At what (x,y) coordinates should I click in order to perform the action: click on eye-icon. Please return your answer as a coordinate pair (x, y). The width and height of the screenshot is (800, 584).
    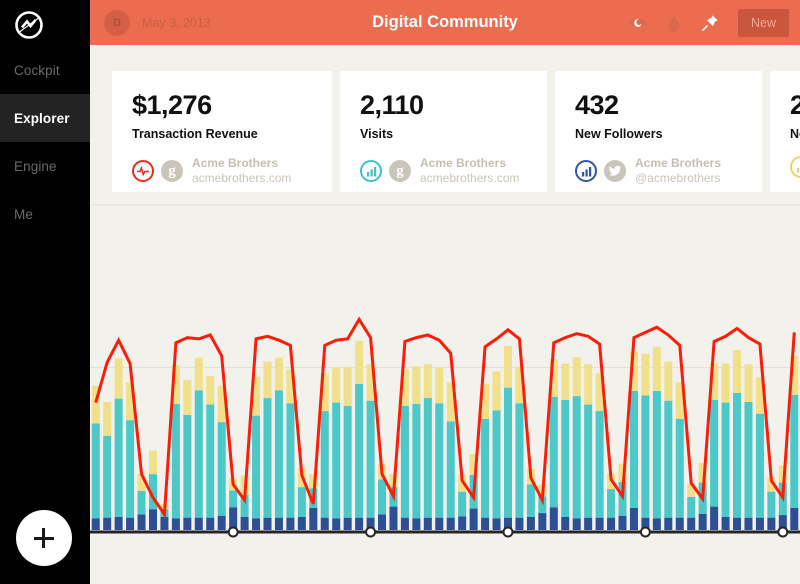
    Looking at the image, I should click on (638, 23).